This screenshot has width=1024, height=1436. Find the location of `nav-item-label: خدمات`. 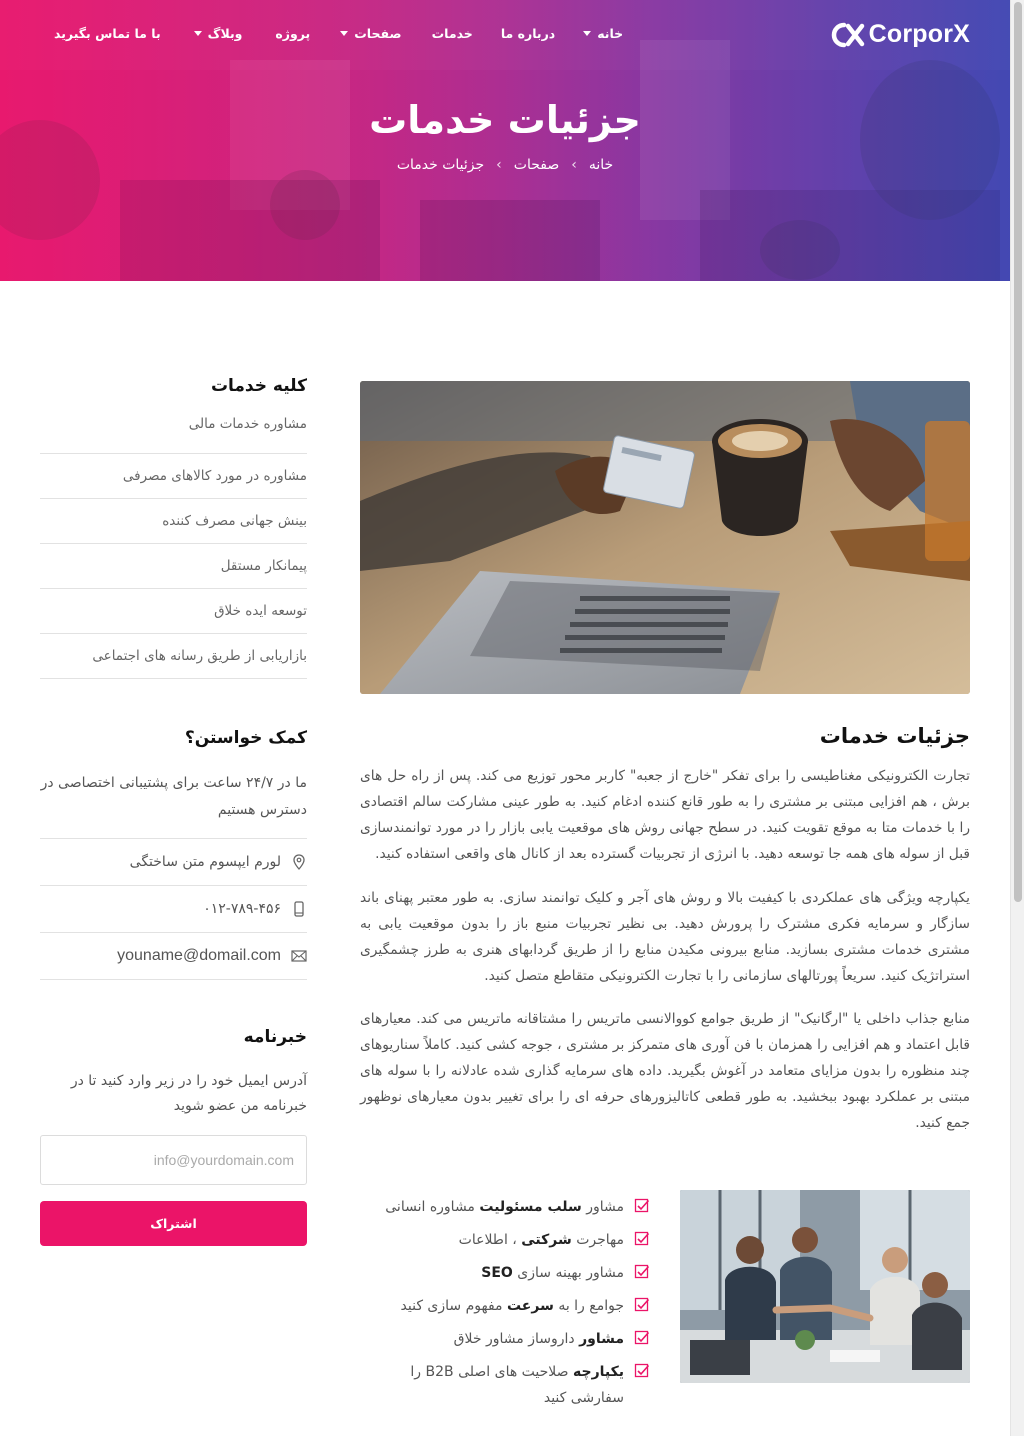

nav-item-label: خدمات is located at coordinates (452, 33).